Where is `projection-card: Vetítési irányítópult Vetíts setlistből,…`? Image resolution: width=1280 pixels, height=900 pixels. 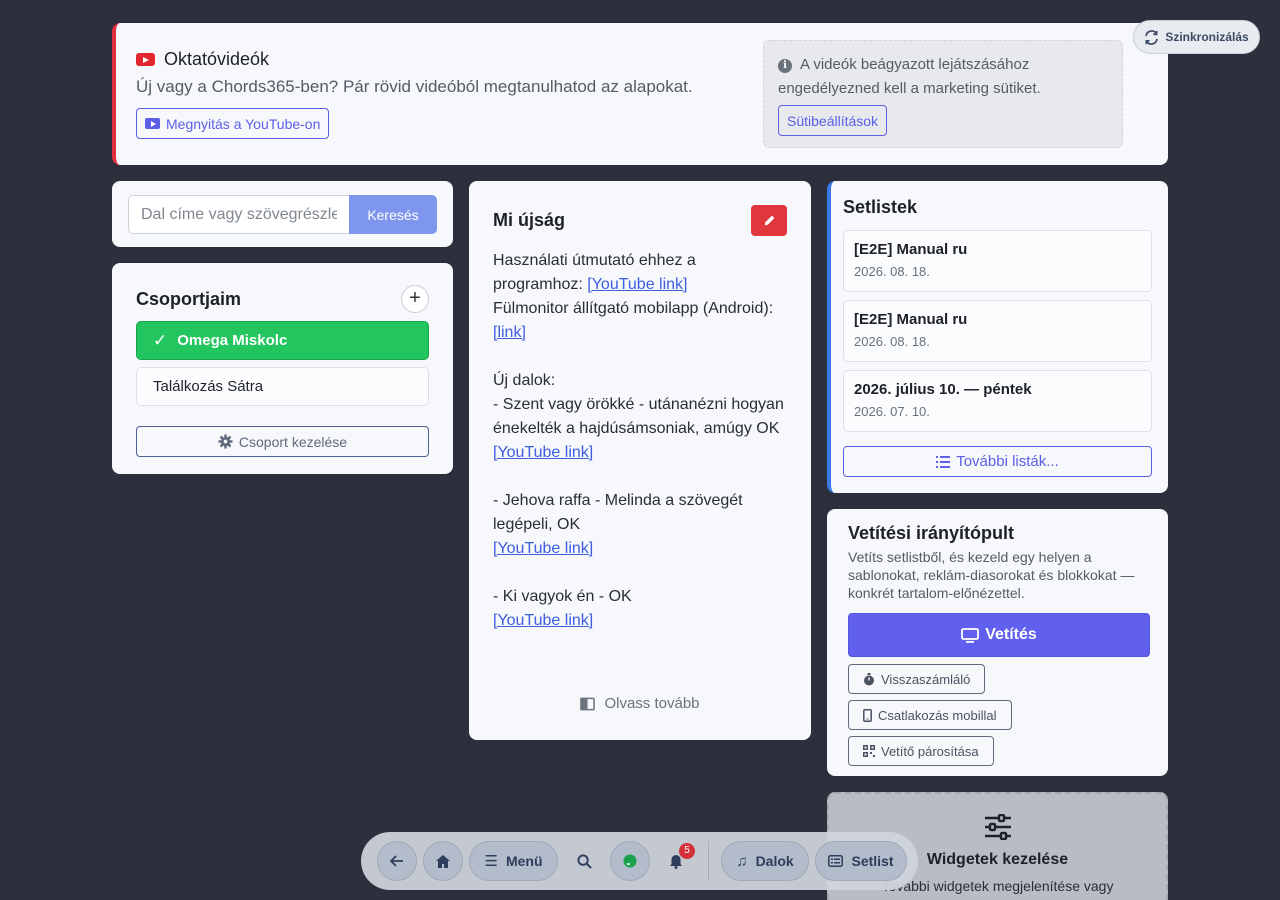 projection-card: Vetítési irányítópult Vetíts setlistből,… is located at coordinates (997, 642).